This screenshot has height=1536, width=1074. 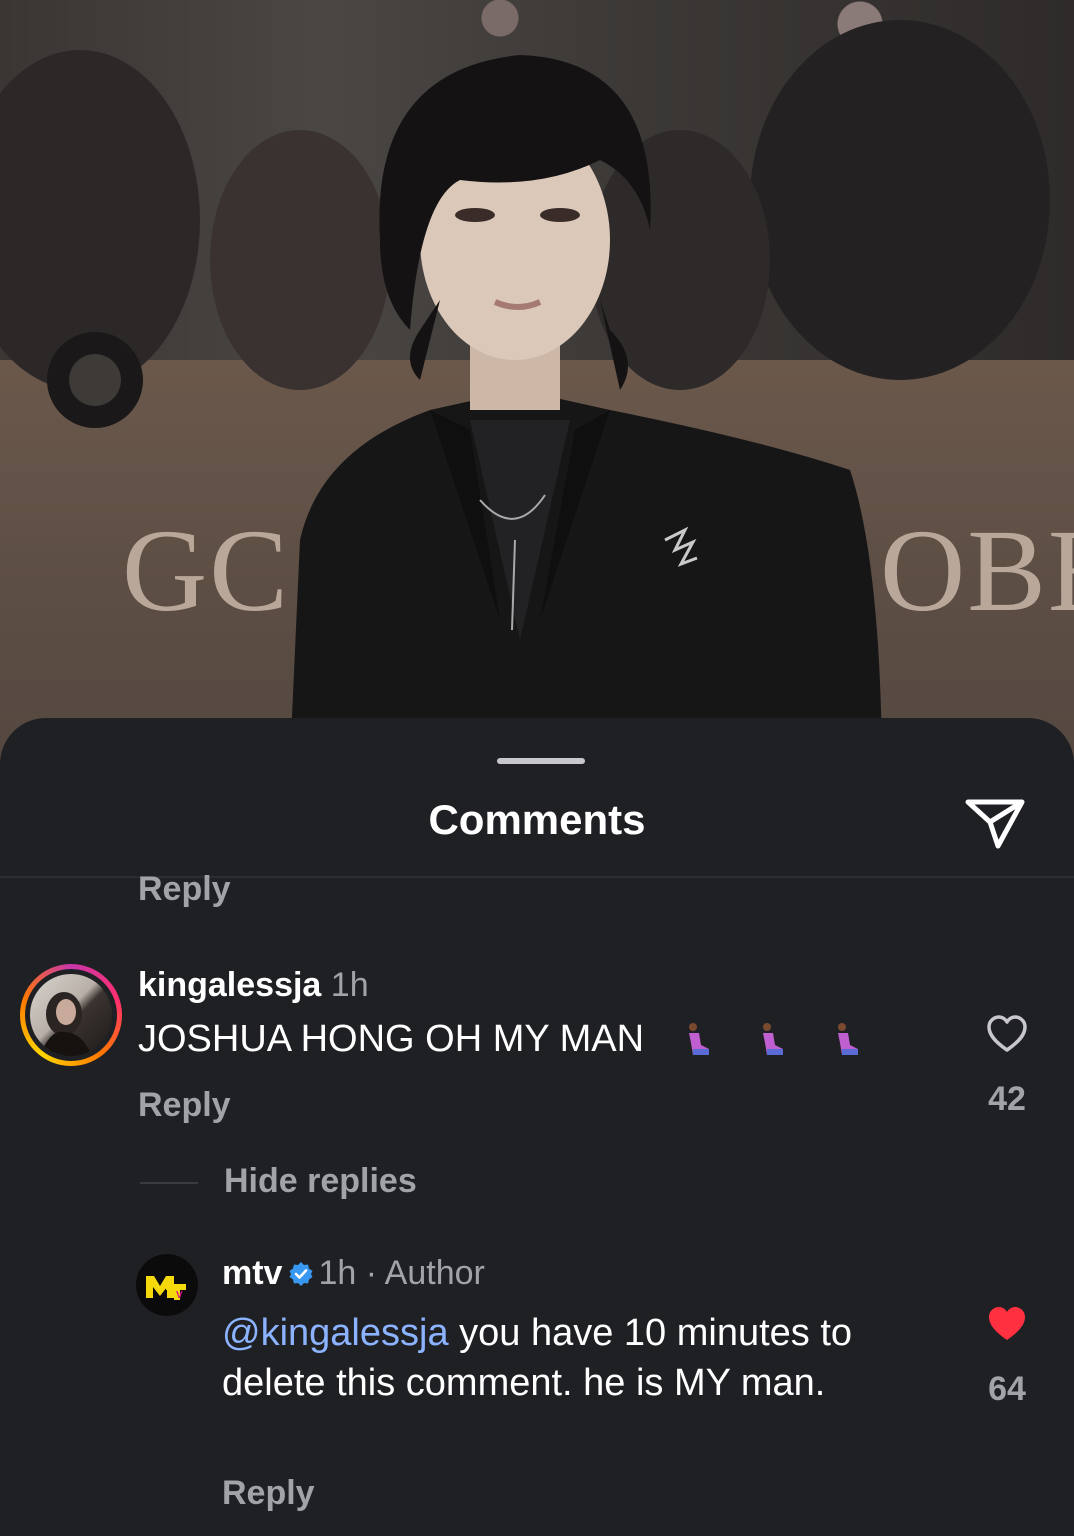 What do you see at coordinates (166, 1288) in the screenshot?
I see `mtv-logo-icon: V` at bounding box center [166, 1288].